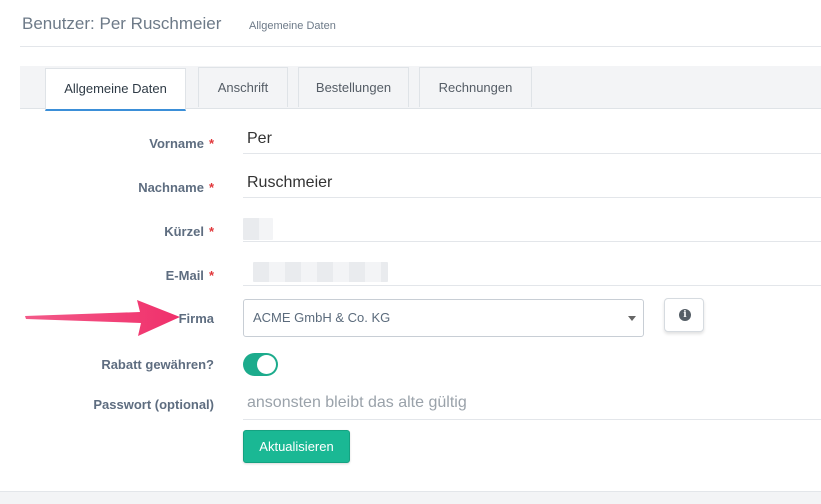 The height and width of the screenshot is (504, 821). I want to click on passwort-input: ansonsten bleibt das alte gültig, so click(532, 407).